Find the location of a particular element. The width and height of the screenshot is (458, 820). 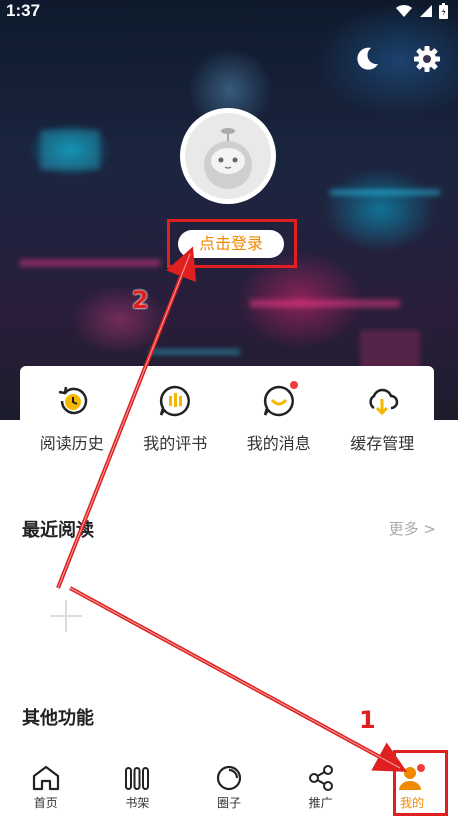

cloud-download-icon is located at coordinates (382, 401).